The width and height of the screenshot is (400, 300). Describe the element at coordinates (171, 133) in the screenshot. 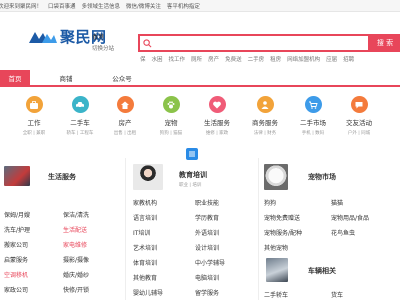

I see `category-subs: 狗狗 | 猫猫` at that location.